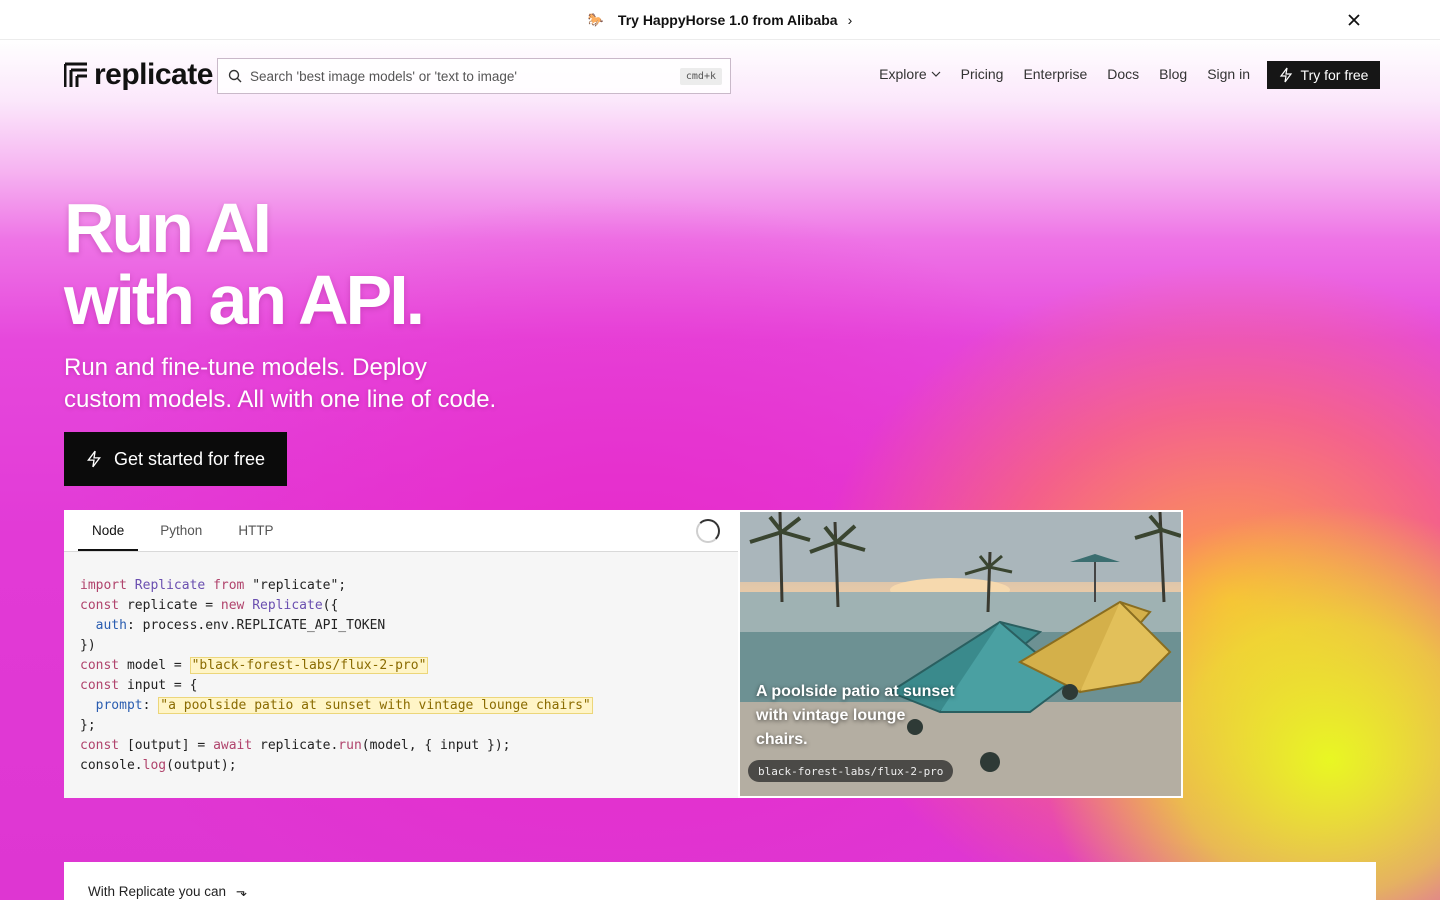  Describe the element at coordinates (1228, 74) in the screenshot. I see `nav-signin: Sign in` at that location.